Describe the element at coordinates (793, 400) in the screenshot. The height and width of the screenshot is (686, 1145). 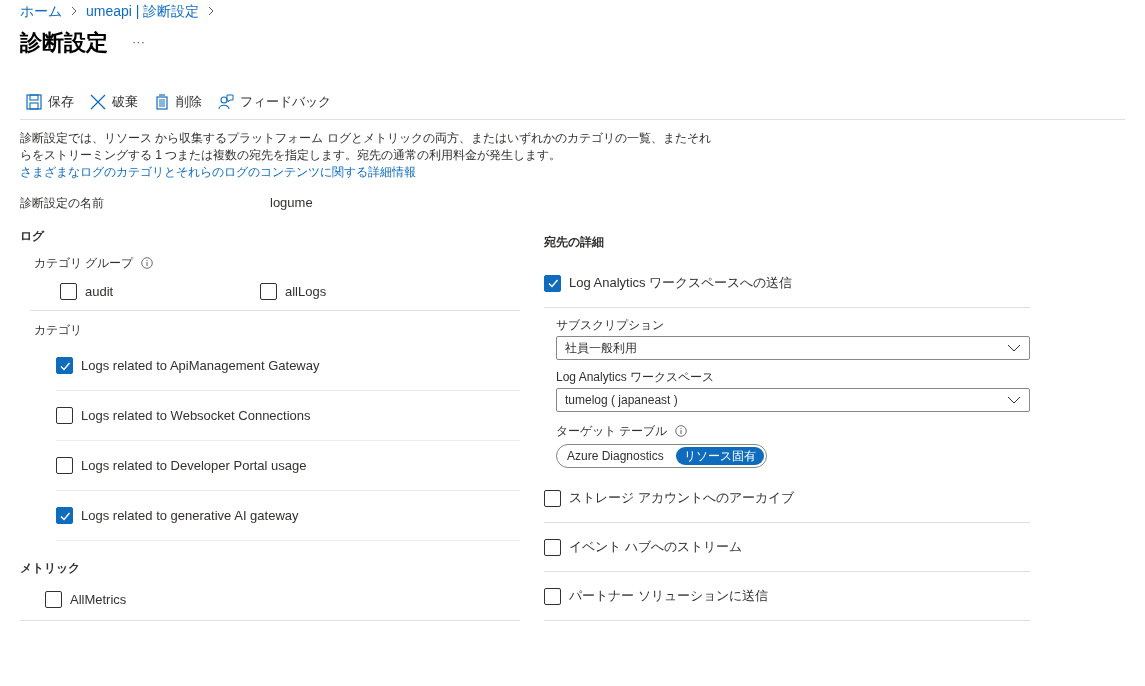
I see `dropdown: tumelog ( japaneast )` at that location.